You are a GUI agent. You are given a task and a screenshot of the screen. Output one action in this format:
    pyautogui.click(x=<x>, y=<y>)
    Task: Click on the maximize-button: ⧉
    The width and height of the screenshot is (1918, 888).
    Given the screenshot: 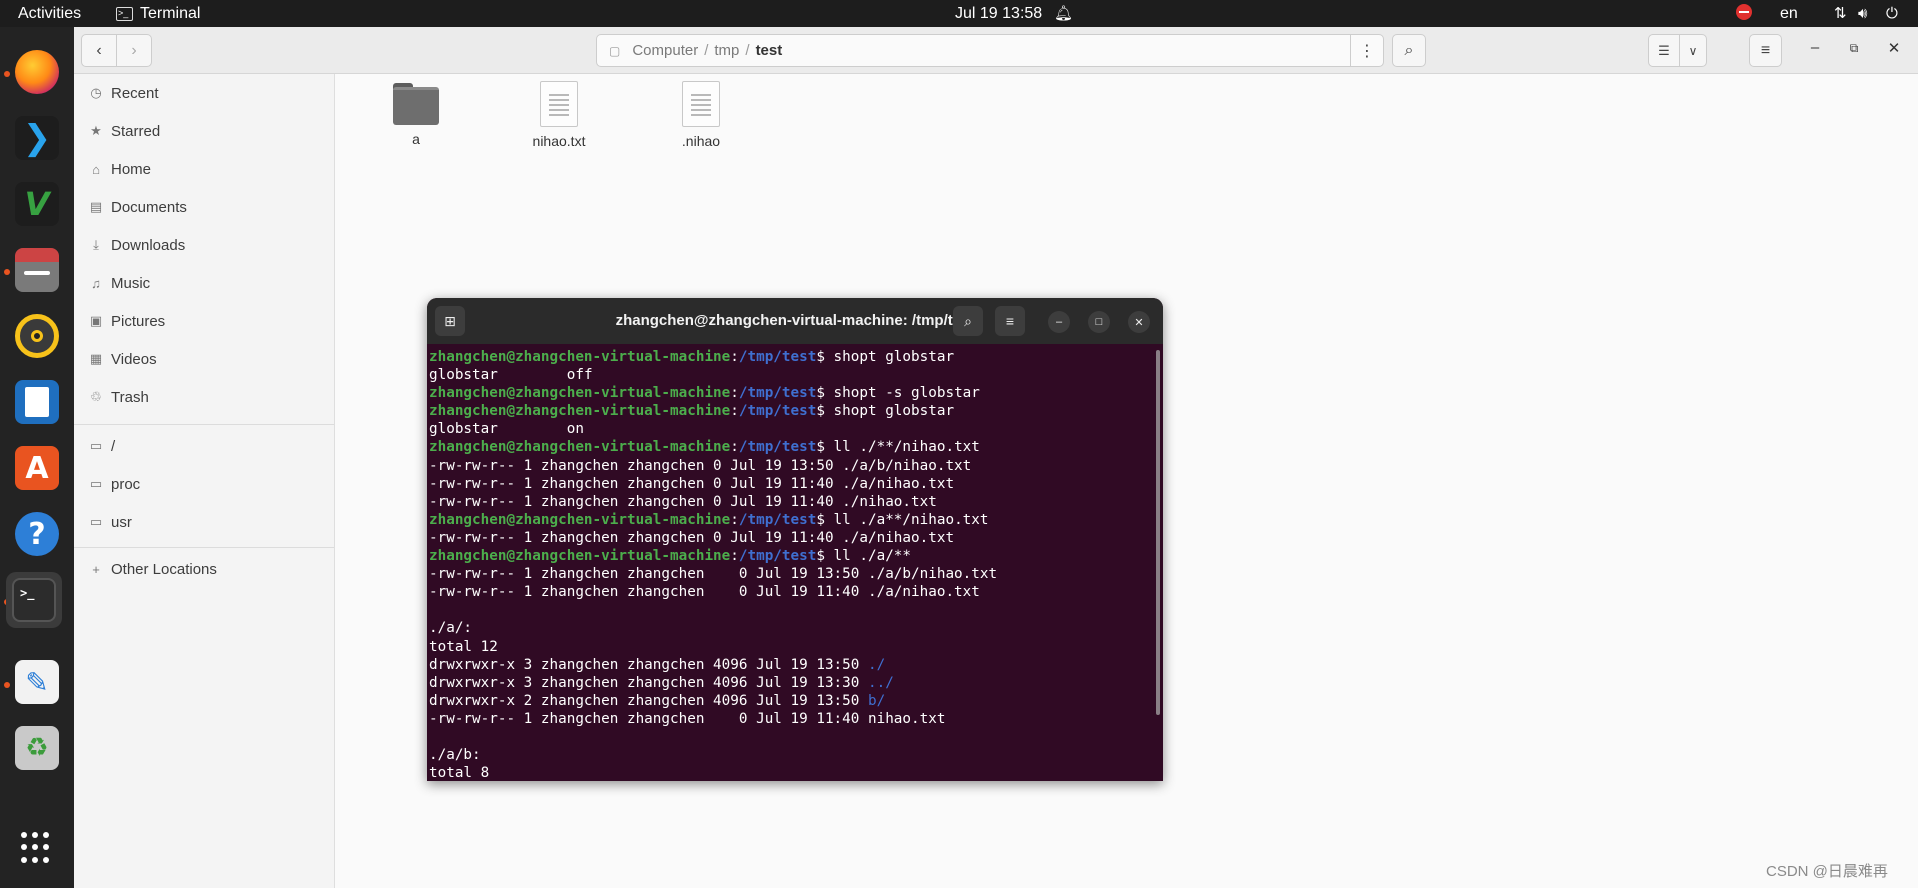 What is the action you would take?
    pyautogui.click(x=1854, y=48)
    